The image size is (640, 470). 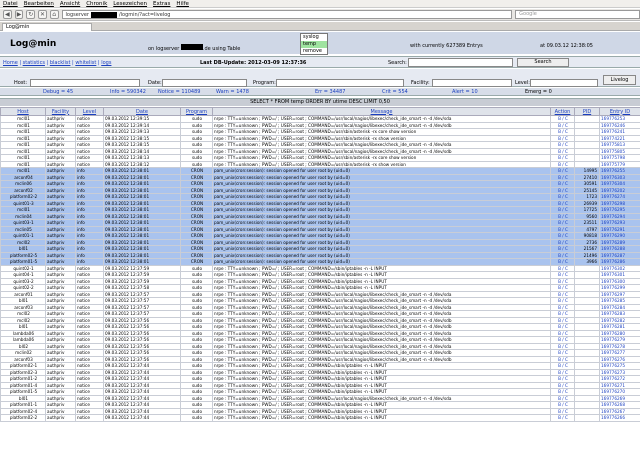 What do you see at coordinates (397, 63) in the screenshot?
I see `search-label: Search:` at bounding box center [397, 63].